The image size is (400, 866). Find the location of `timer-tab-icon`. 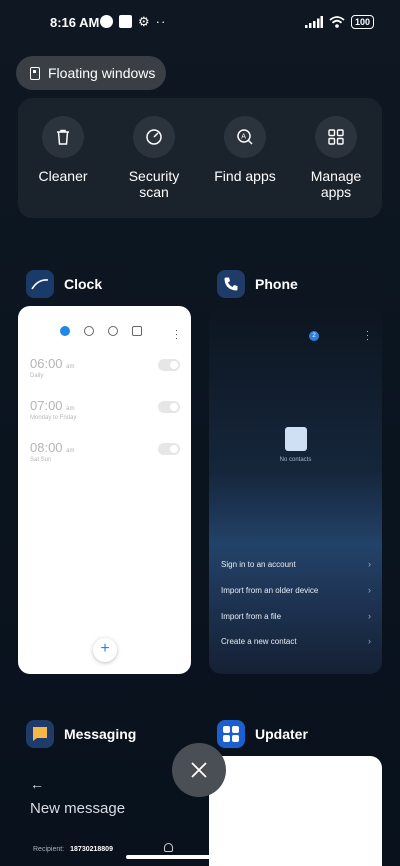

timer-tab-icon is located at coordinates (137, 331).